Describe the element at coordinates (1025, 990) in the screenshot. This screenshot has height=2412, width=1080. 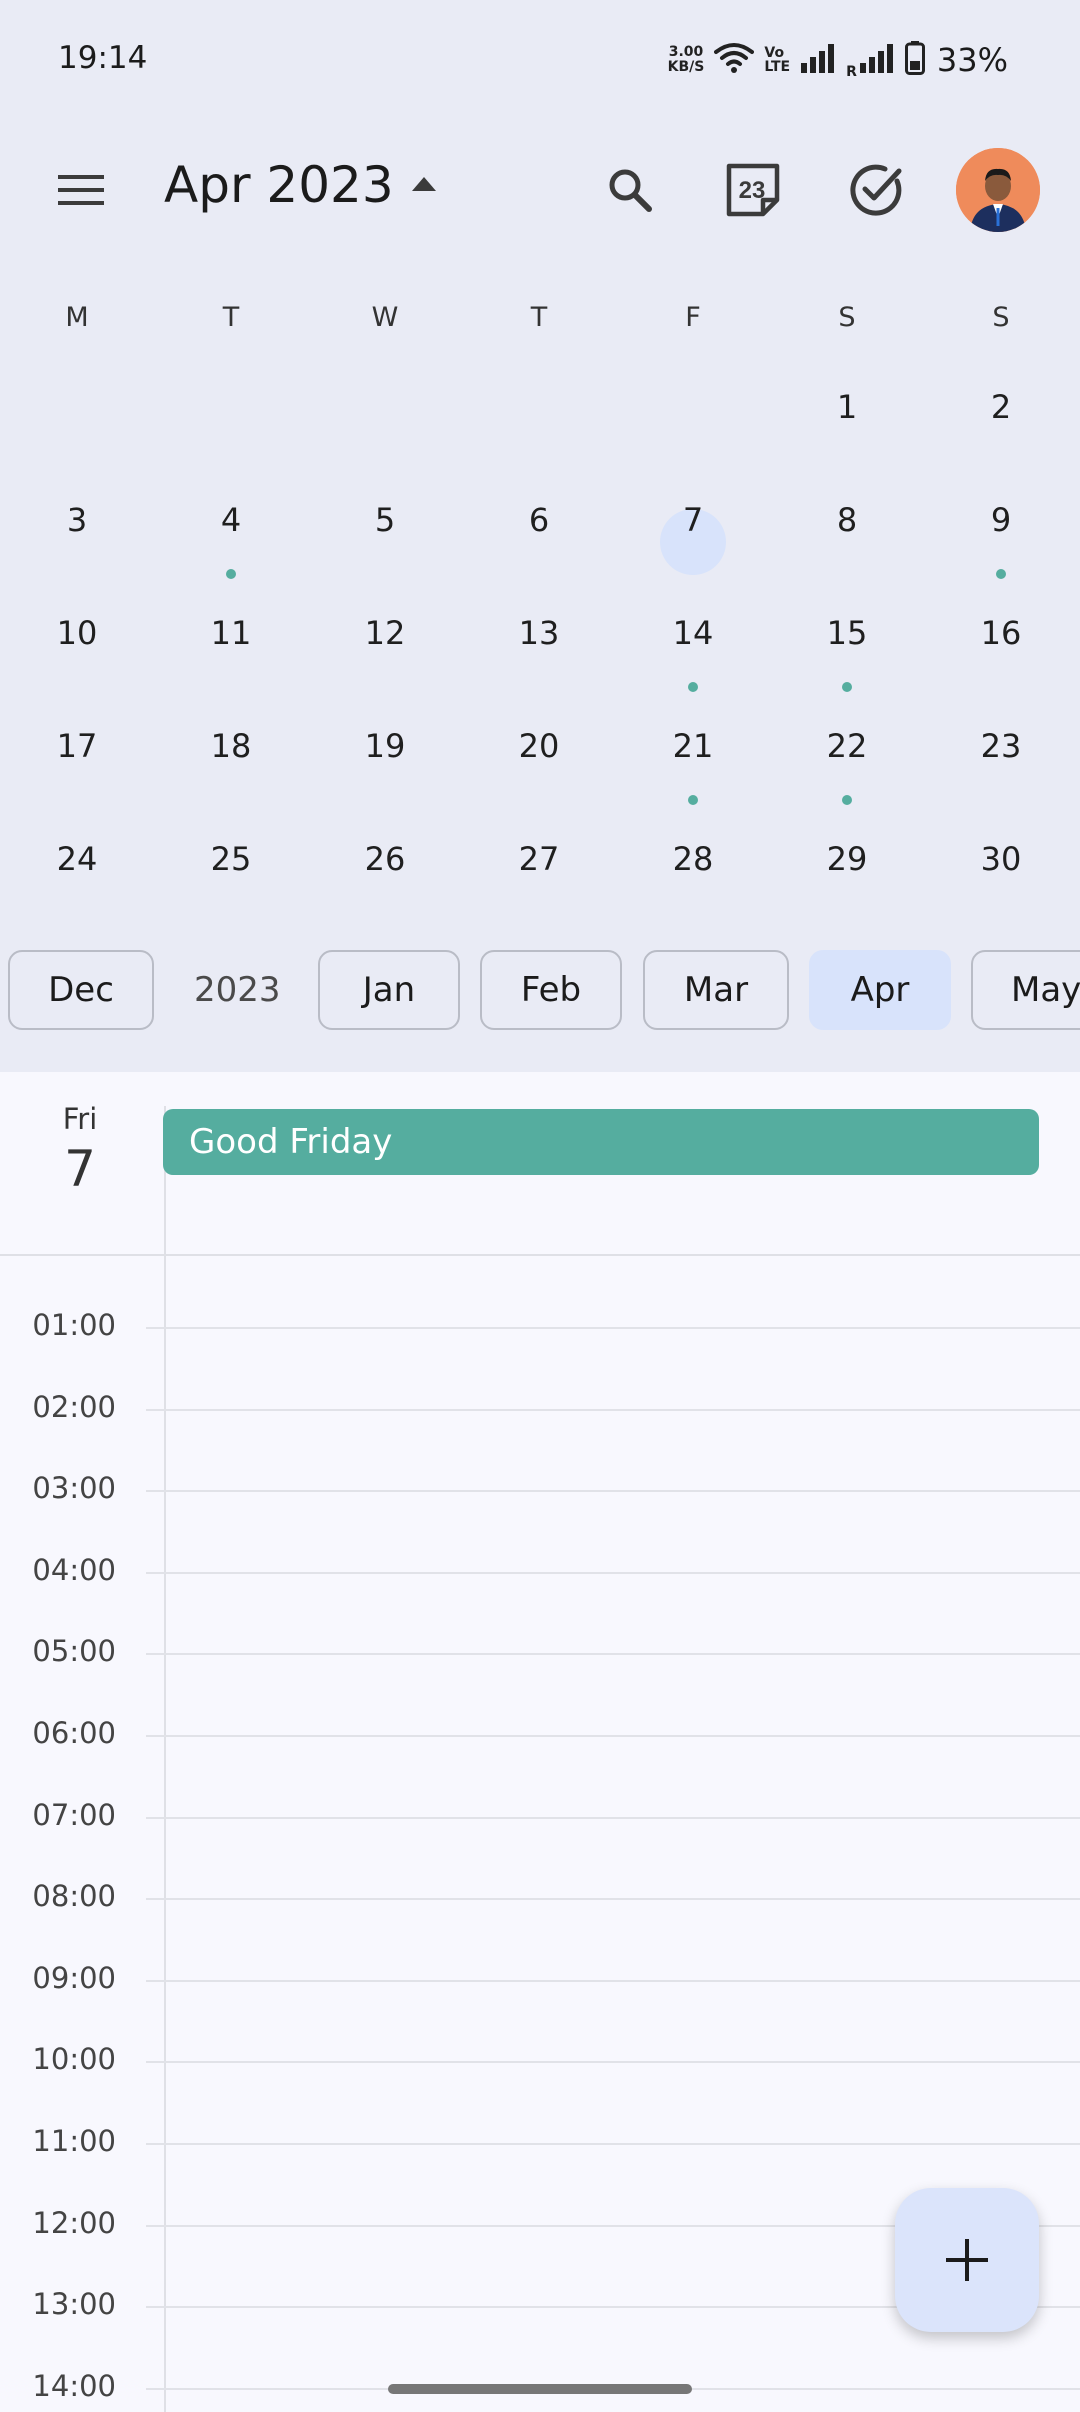
I see `month-chip: May` at that location.